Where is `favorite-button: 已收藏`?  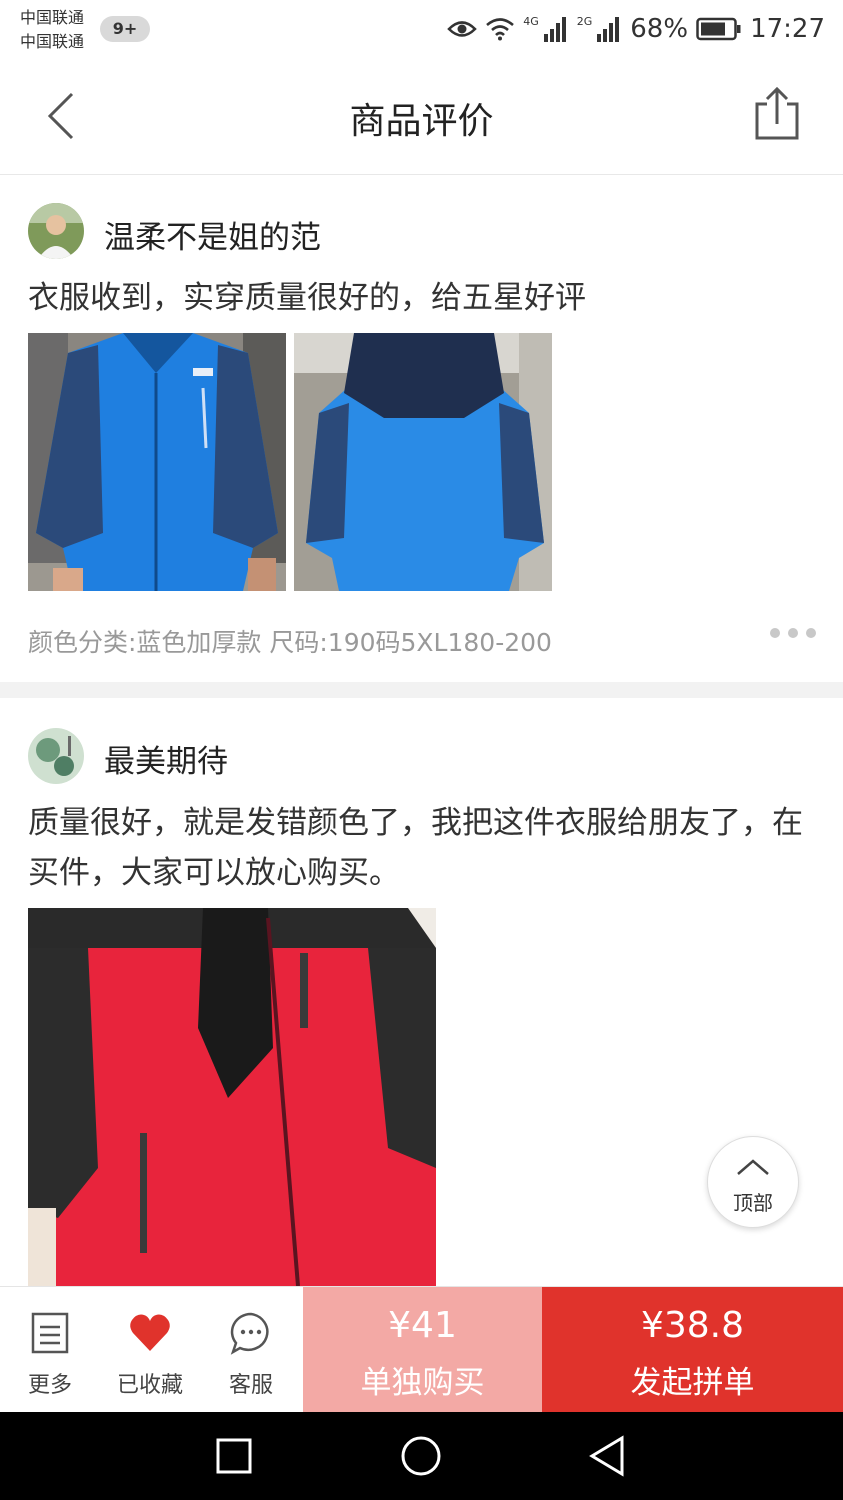 favorite-button: 已收藏 is located at coordinates (150, 1350).